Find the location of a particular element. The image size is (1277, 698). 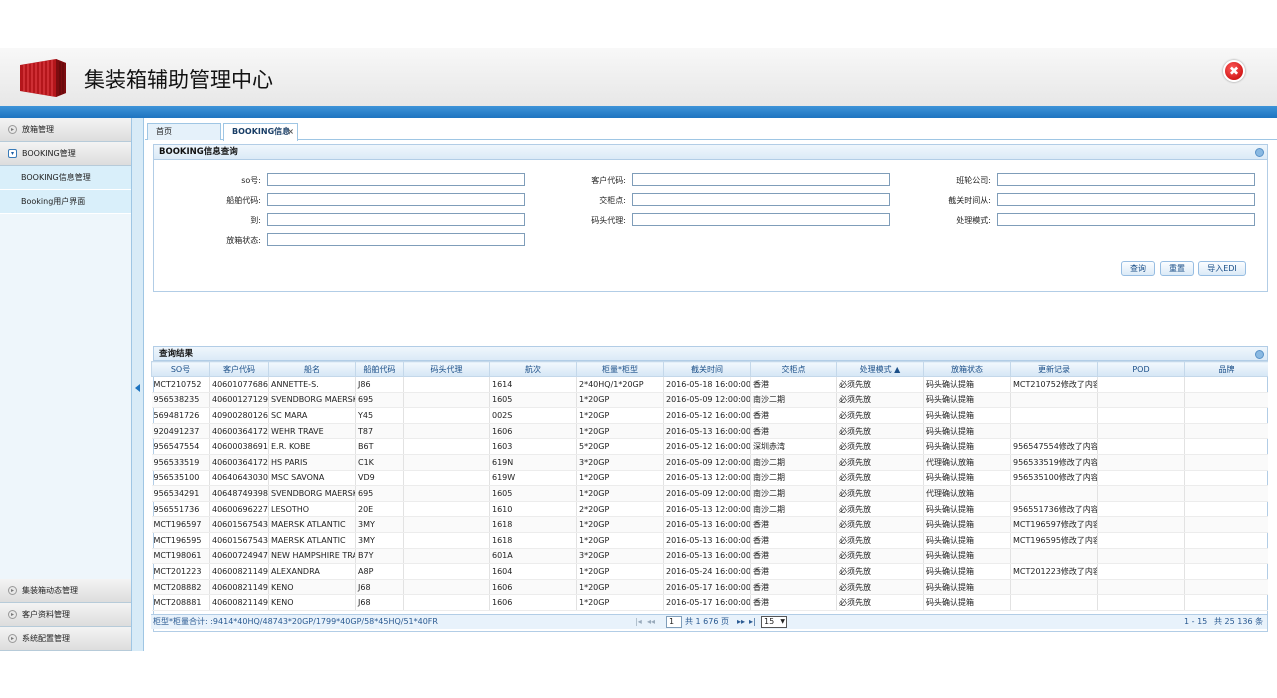

table-cell: 40900280126 is located at coordinates (239, 415).